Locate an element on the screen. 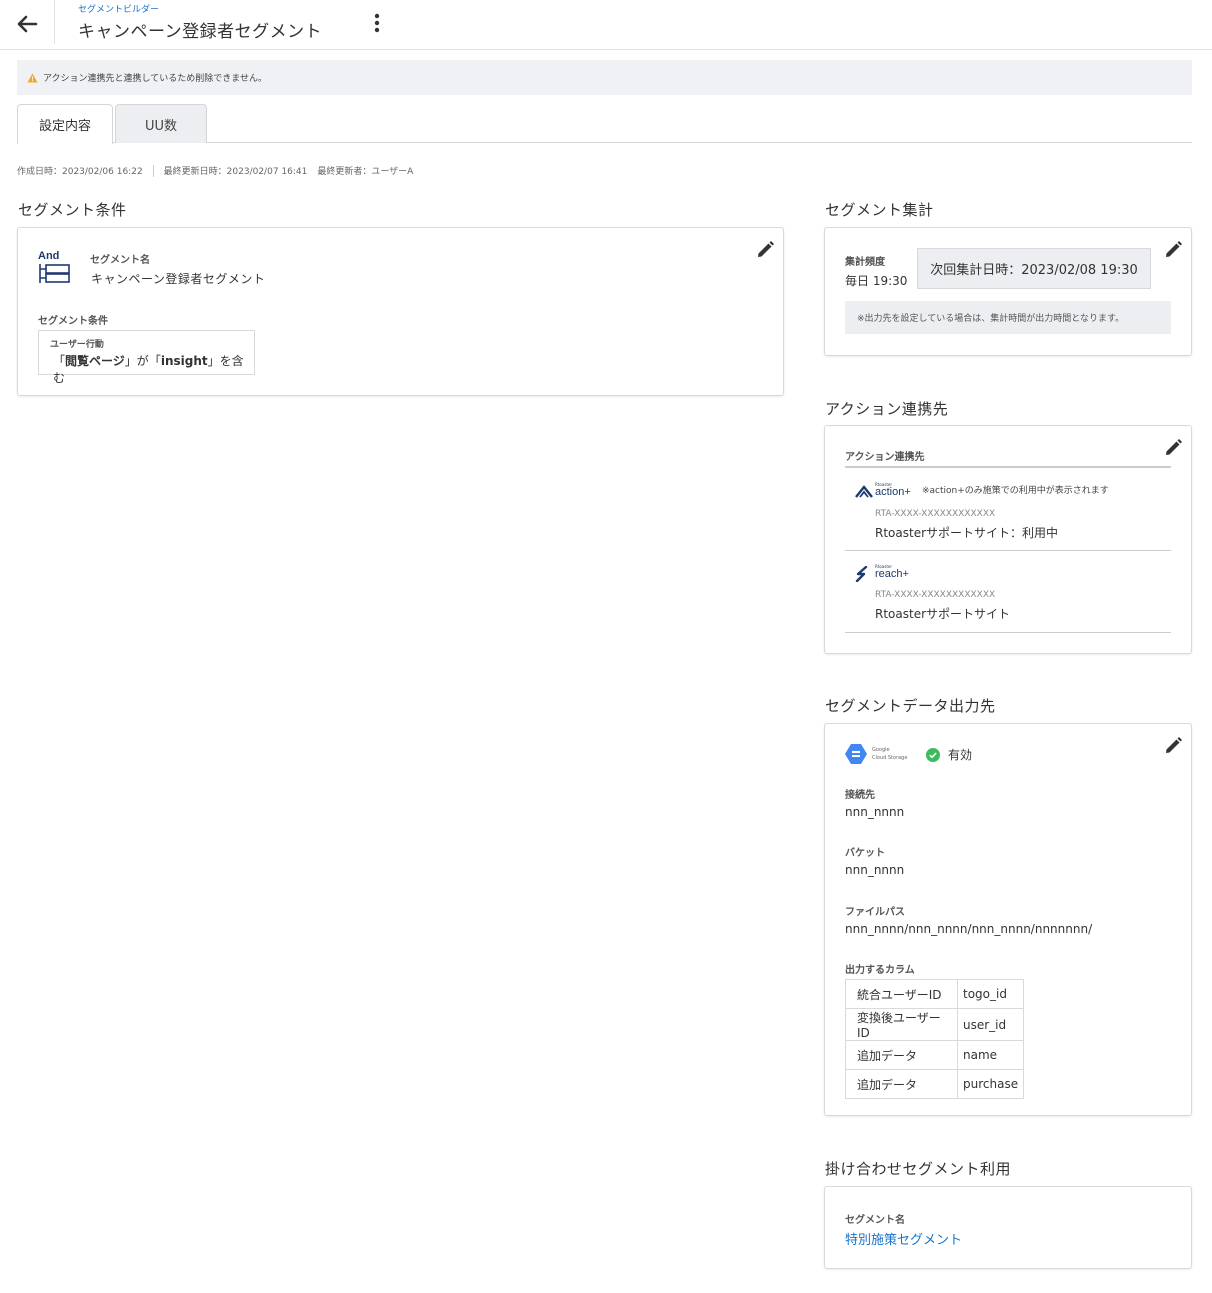 The width and height of the screenshot is (1212, 1293). tab-bar: 設定内容 UU数 is located at coordinates (604, 124).